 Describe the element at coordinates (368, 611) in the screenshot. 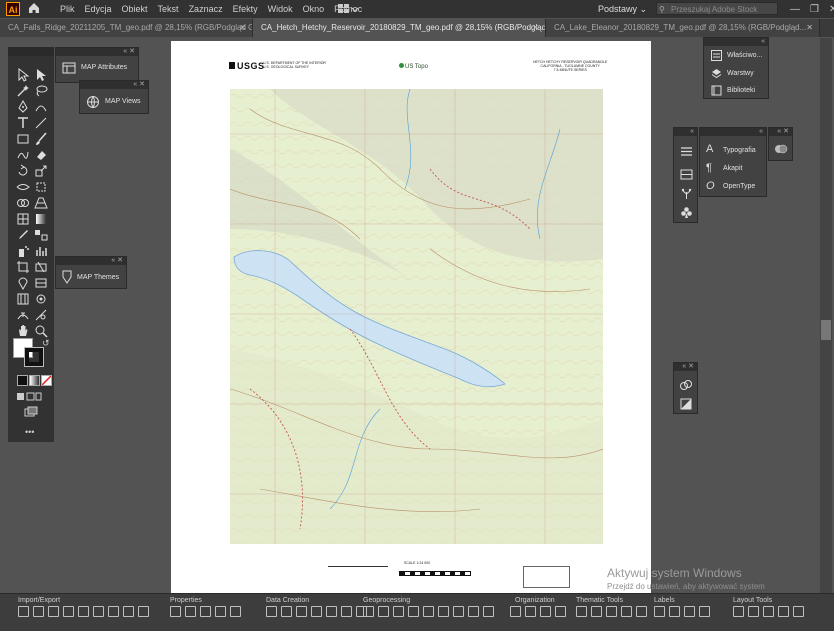

I see `buffer-icon` at that location.